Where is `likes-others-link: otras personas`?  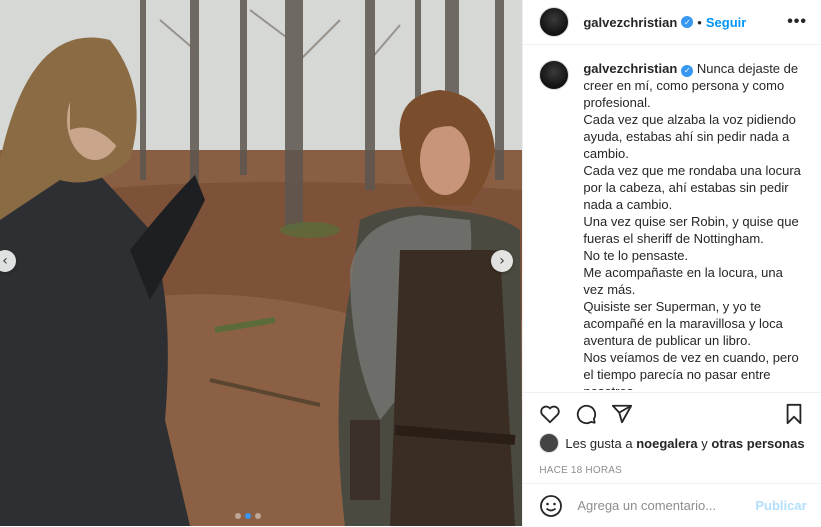 likes-others-link: otras personas is located at coordinates (757, 443).